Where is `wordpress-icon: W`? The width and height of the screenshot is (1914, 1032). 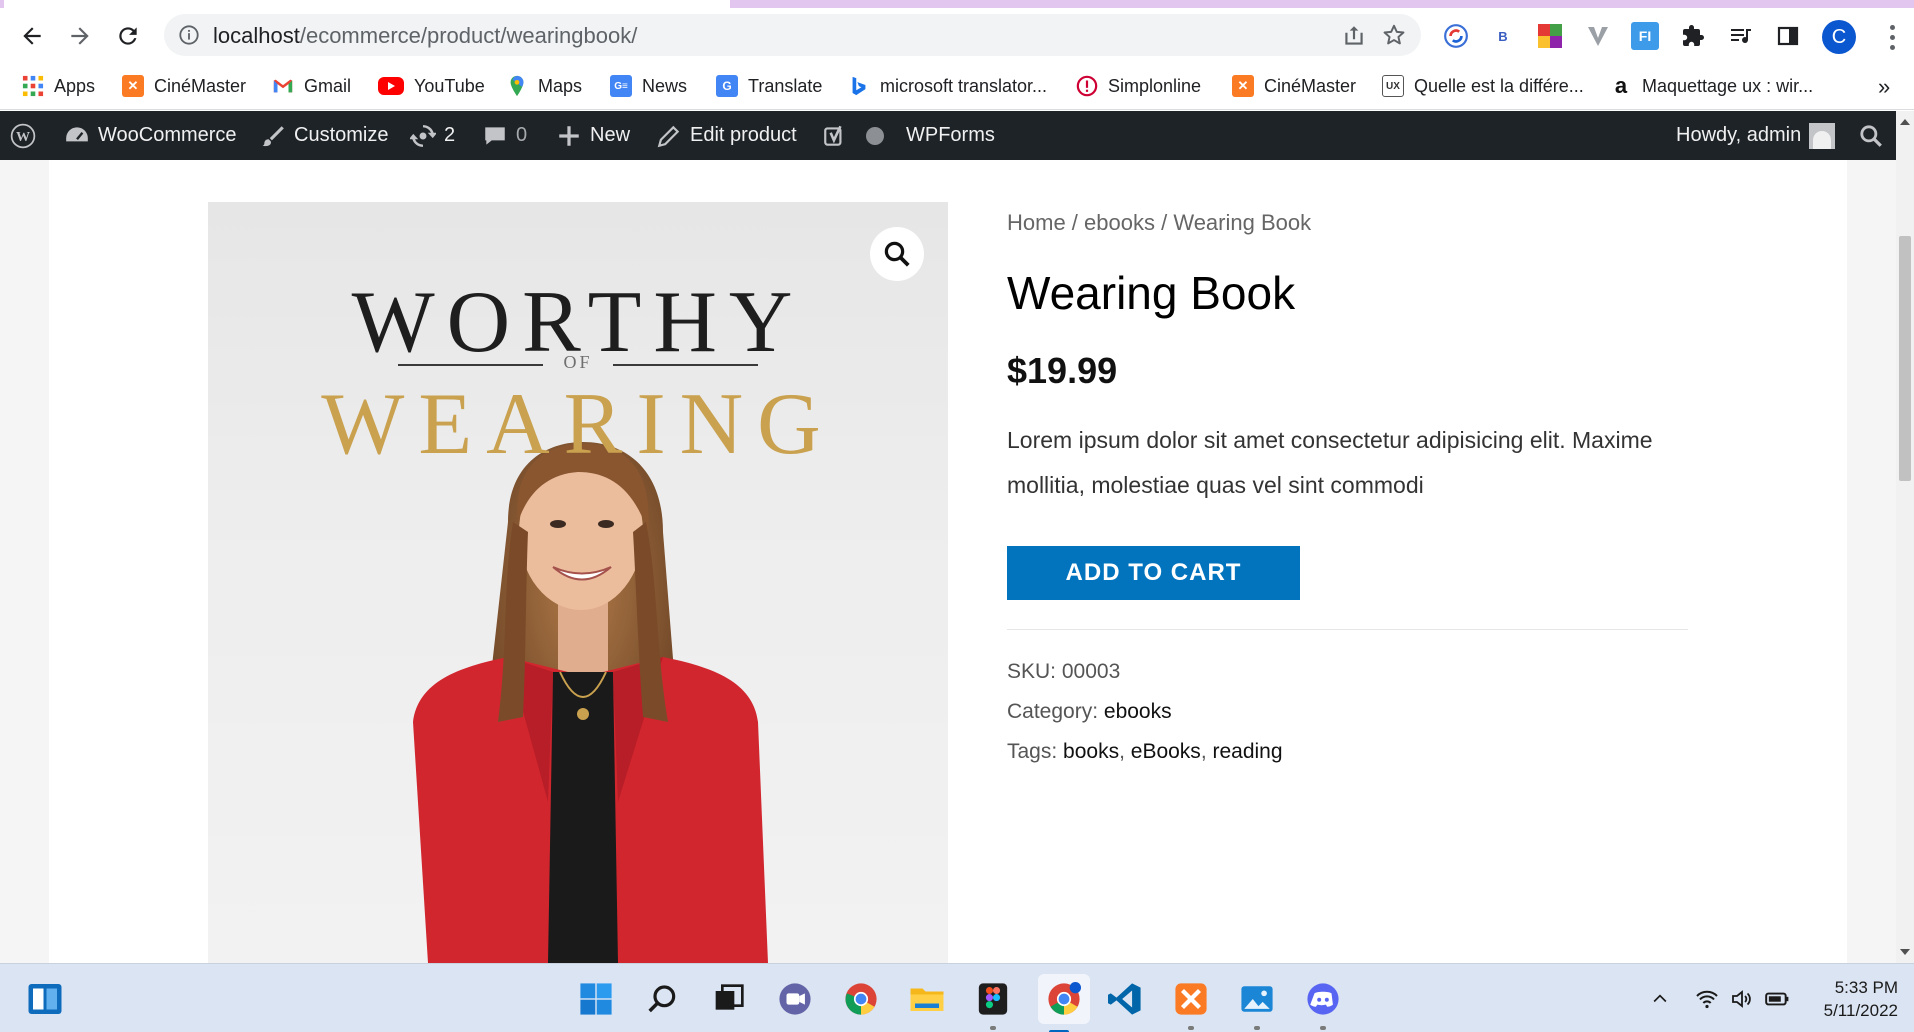 wordpress-icon: W is located at coordinates (23, 135).